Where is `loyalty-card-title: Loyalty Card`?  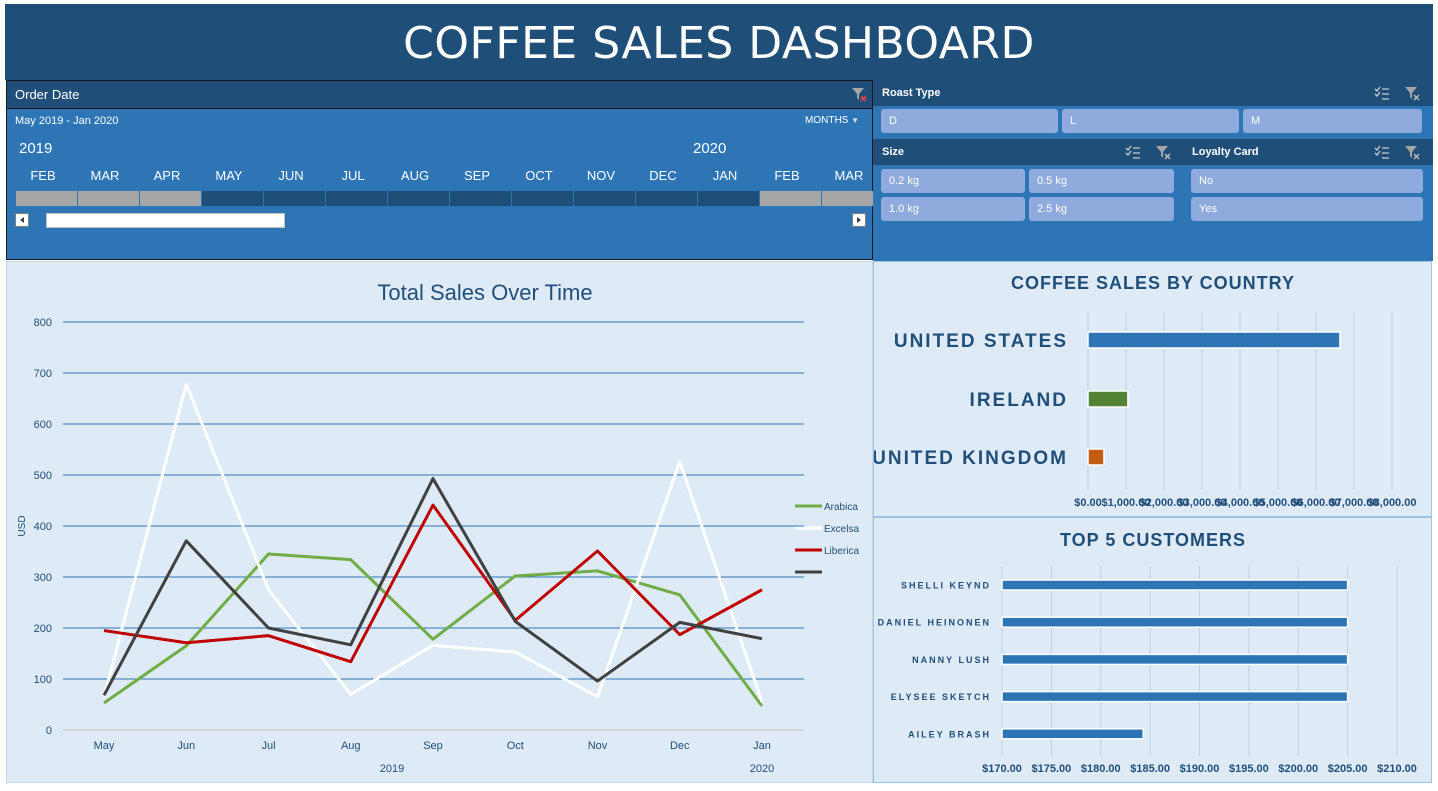 loyalty-card-title: Loyalty Card is located at coordinates (1225, 152).